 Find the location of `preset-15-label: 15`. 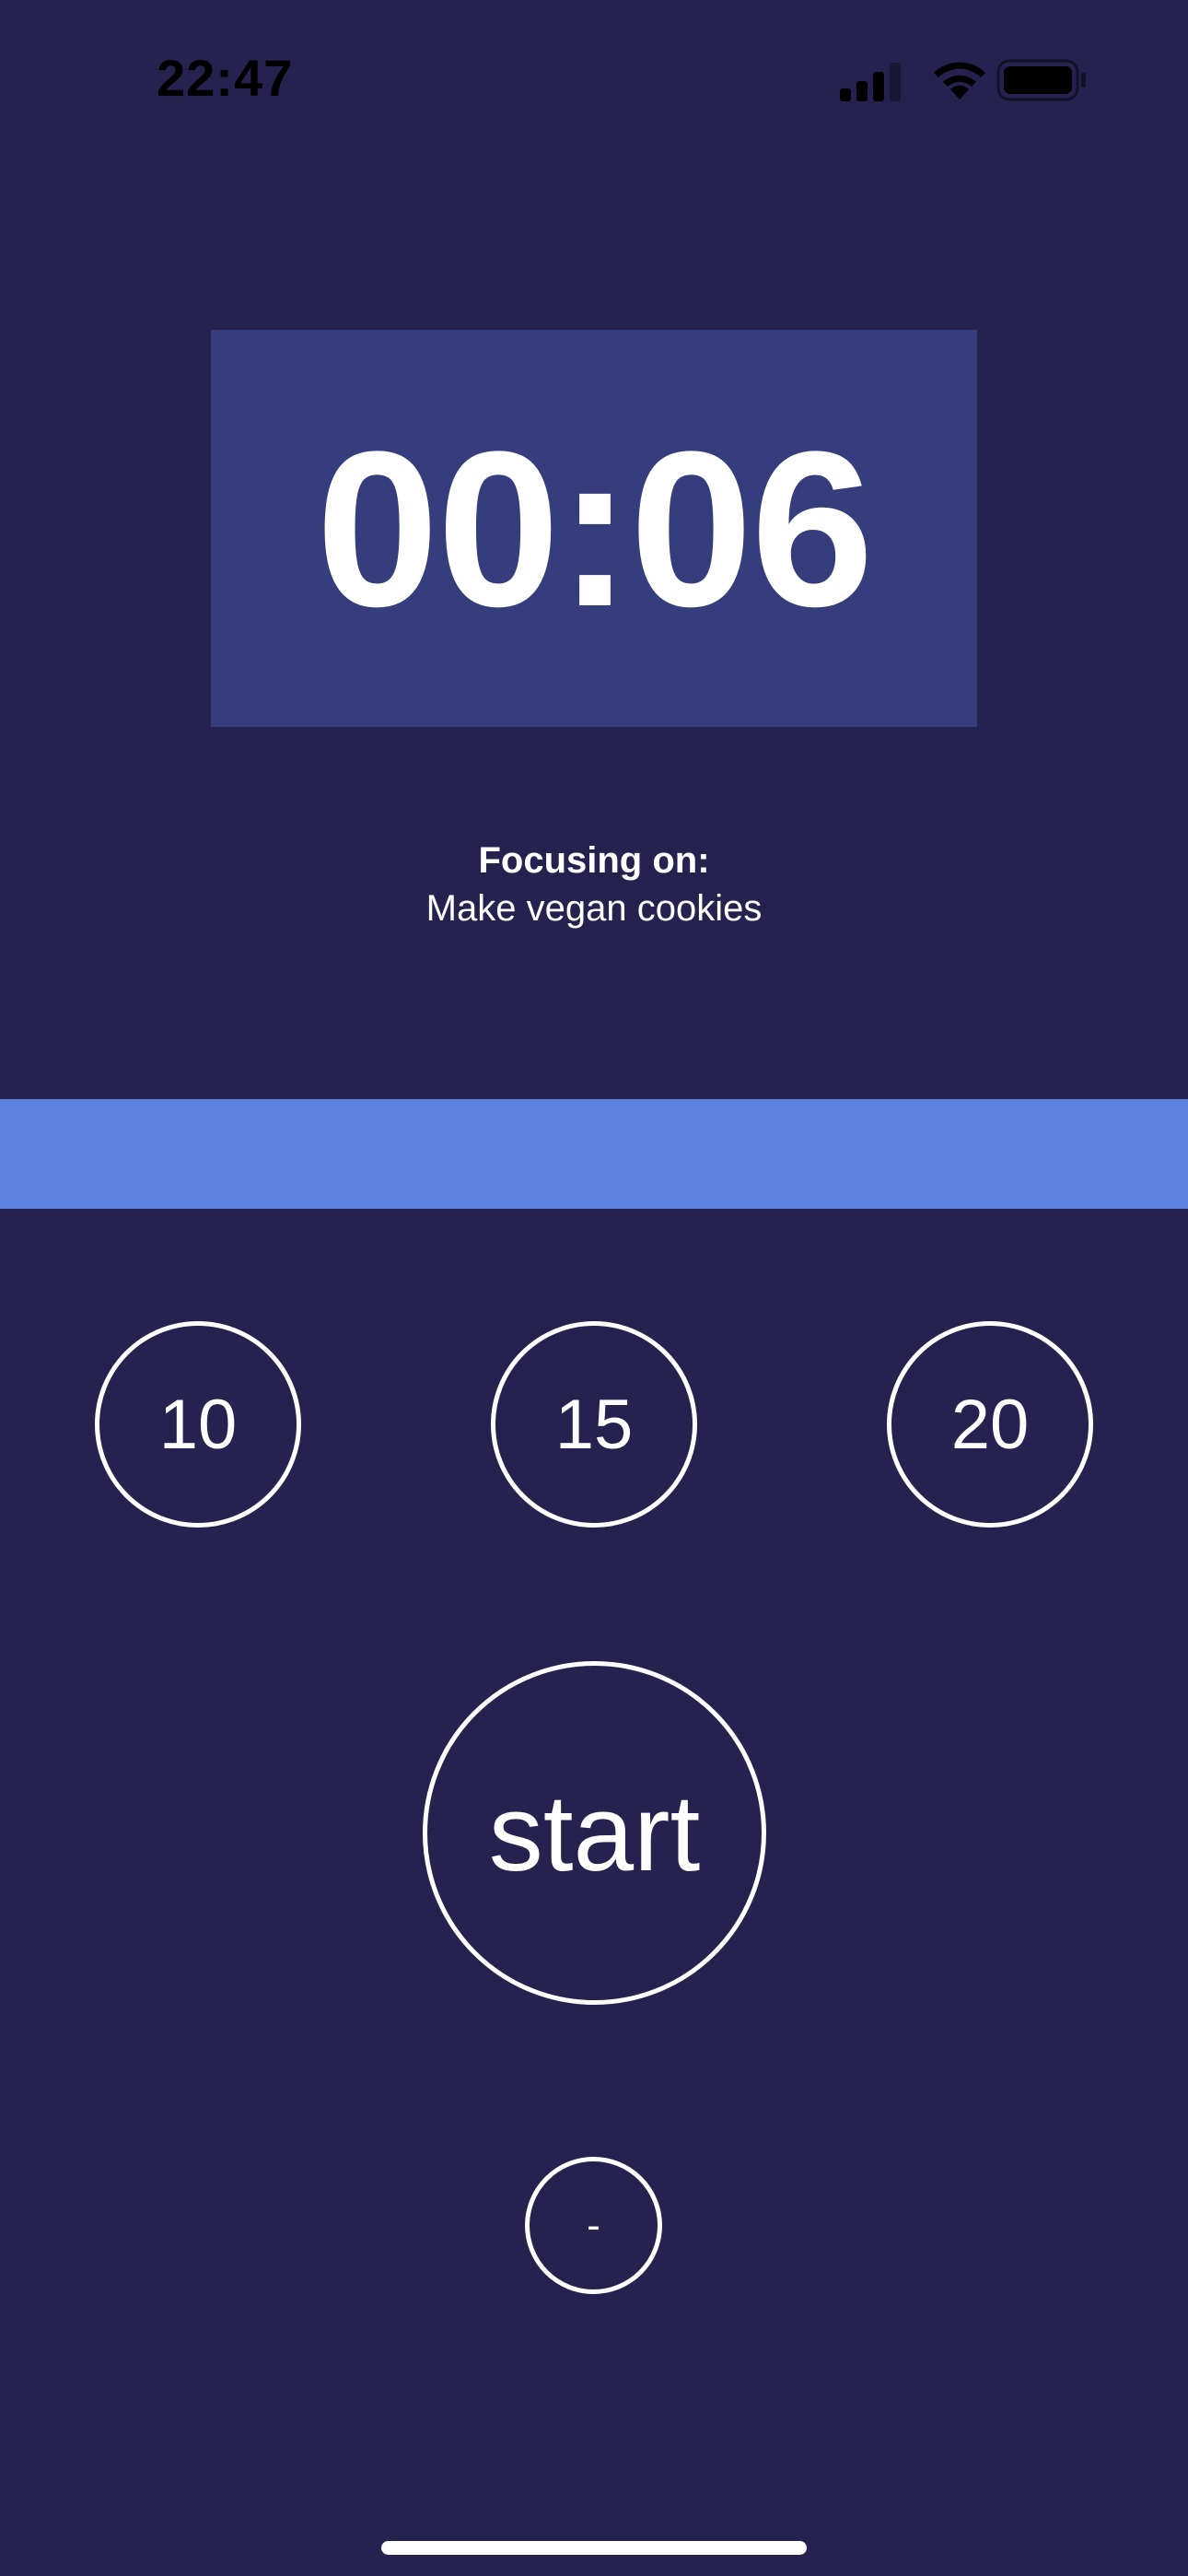

preset-15-label: 15 is located at coordinates (594, 1424).